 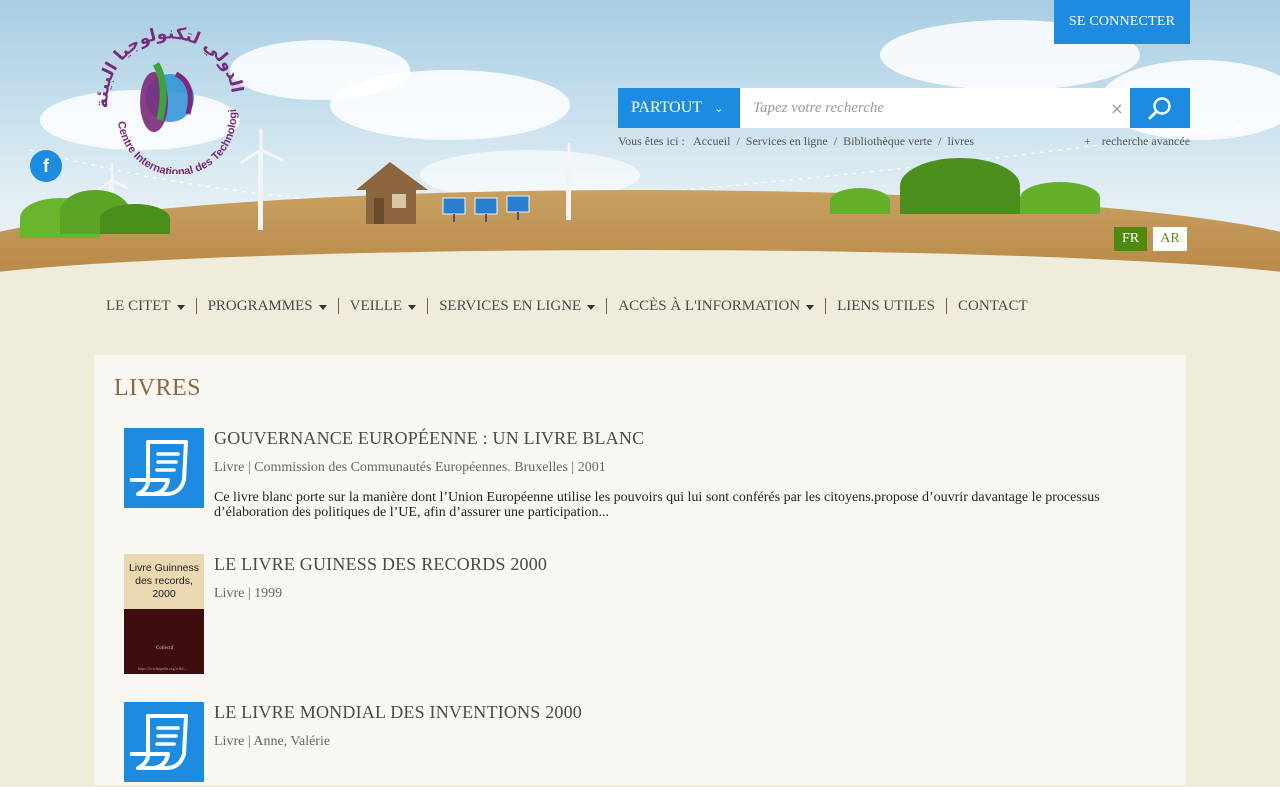 What do you see at coordinates (248, 593) in the screenshot?
I see `book-meta: Livre | 1999` at bounding box center [248, 593].